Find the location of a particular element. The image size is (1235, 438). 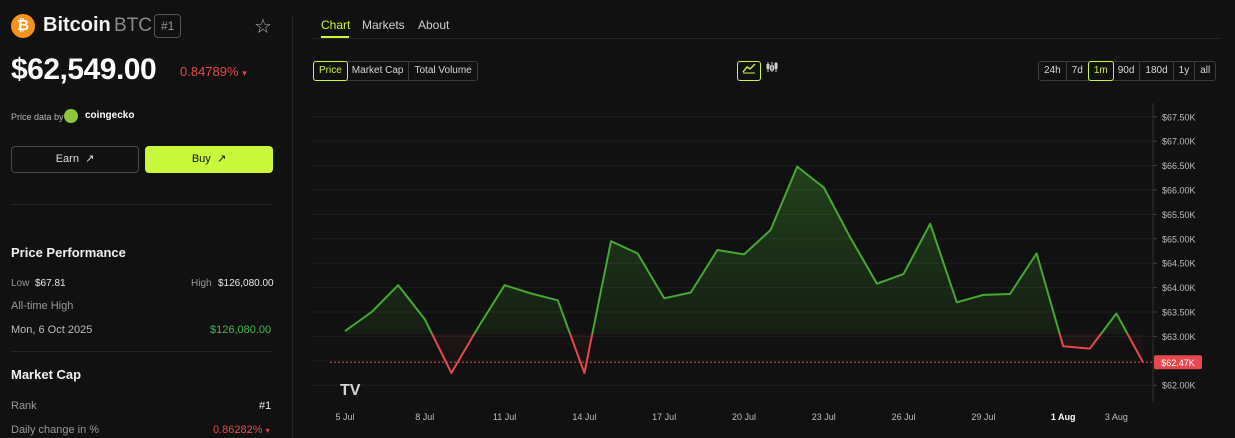

market-cap-title: Market Cap is located at coordinates (46, 374).